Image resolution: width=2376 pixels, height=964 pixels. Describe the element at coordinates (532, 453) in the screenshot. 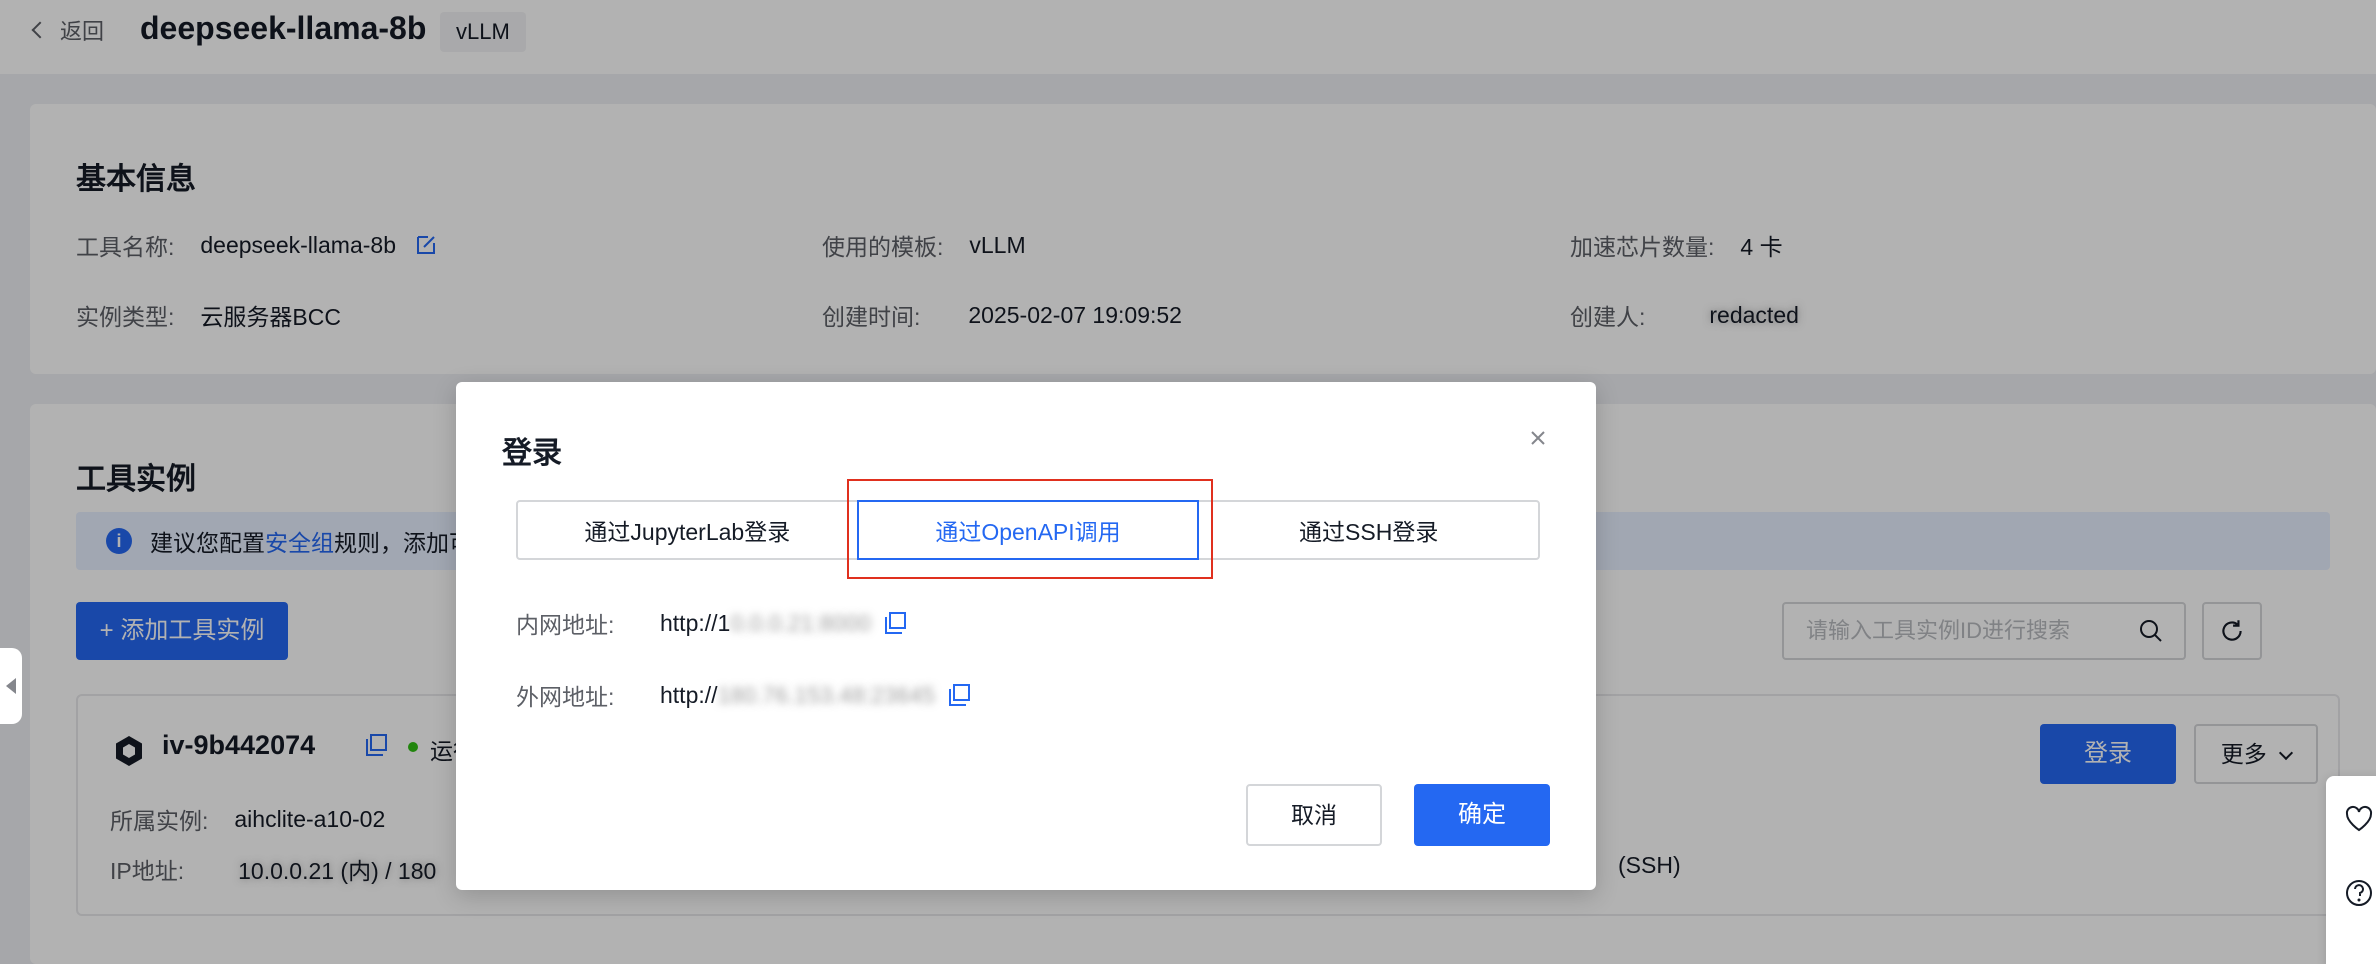

I see `dialog-title: 登录` at that location.